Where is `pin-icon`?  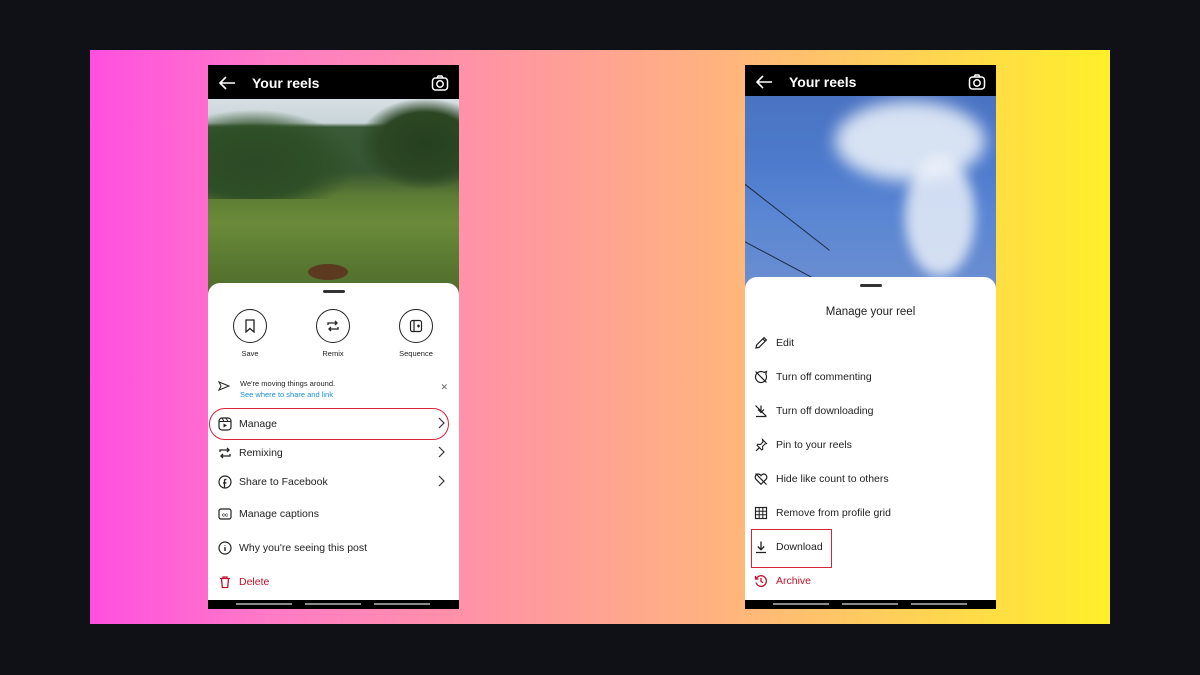 pin-icon is located at coordinates (761, 445).